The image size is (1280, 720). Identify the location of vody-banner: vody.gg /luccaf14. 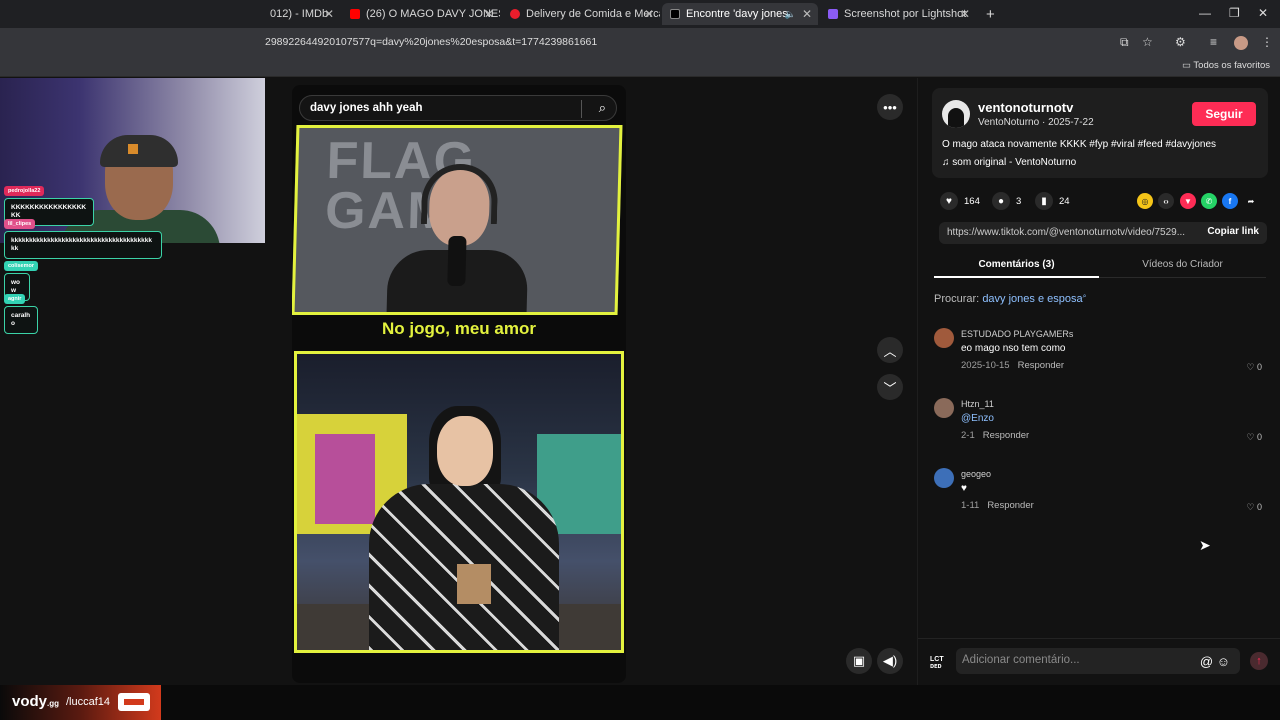
(80, 702).